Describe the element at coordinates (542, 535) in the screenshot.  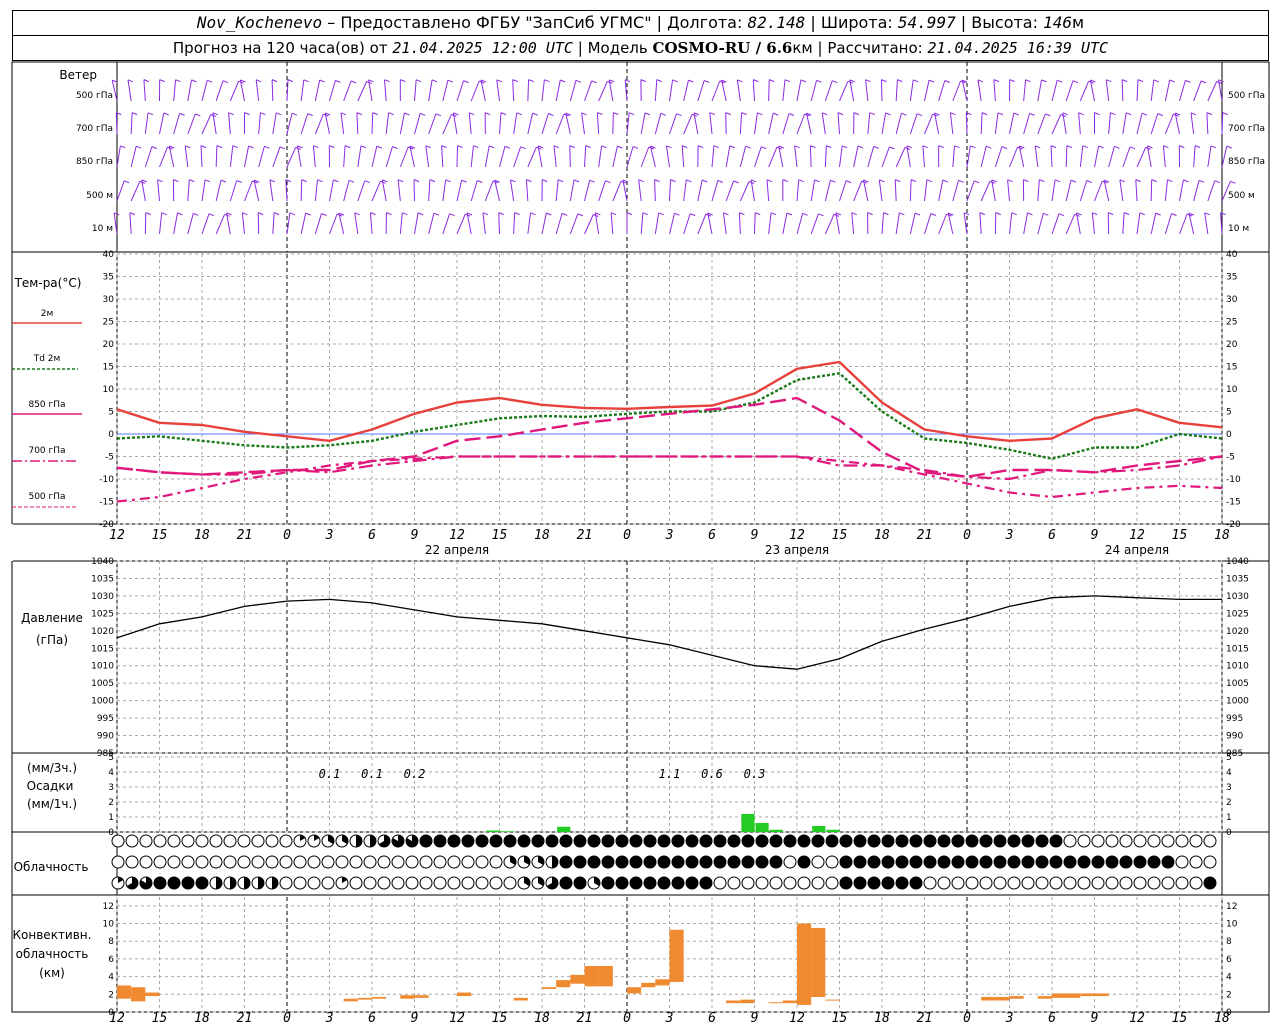
I see `x-tick-mid-10: 18` at that location.